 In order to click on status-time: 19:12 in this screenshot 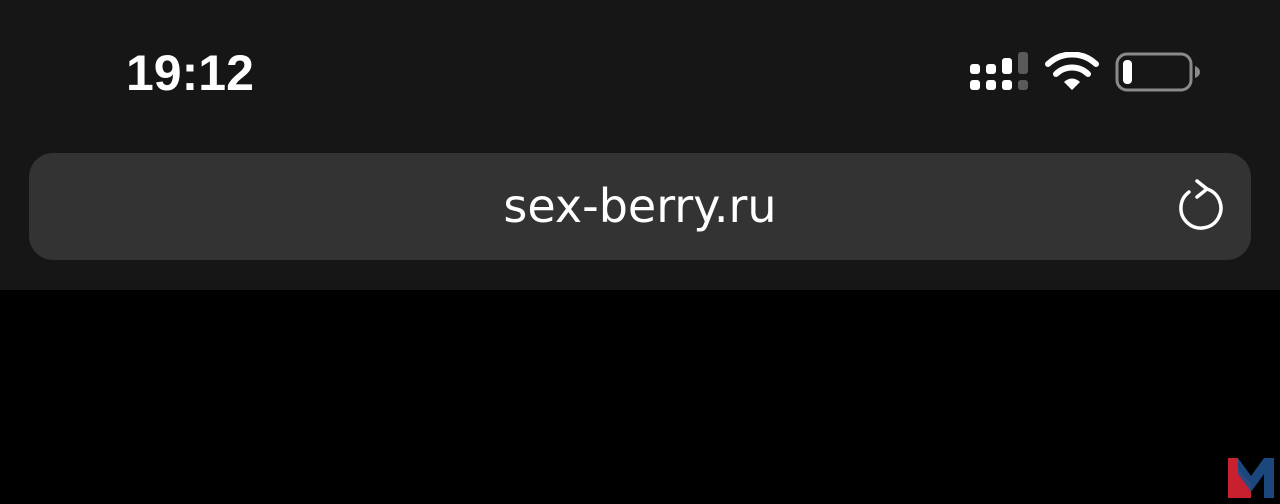, I will do `click(190, 73)`.